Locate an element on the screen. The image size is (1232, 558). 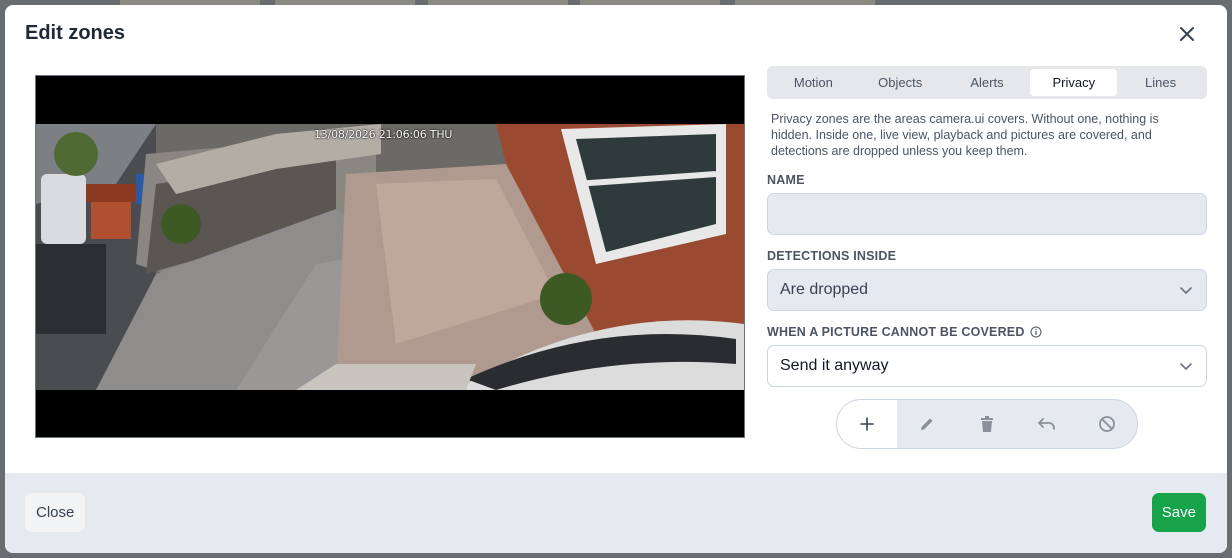
zone-drawing-toolbar is located at coordinates (987, 424).